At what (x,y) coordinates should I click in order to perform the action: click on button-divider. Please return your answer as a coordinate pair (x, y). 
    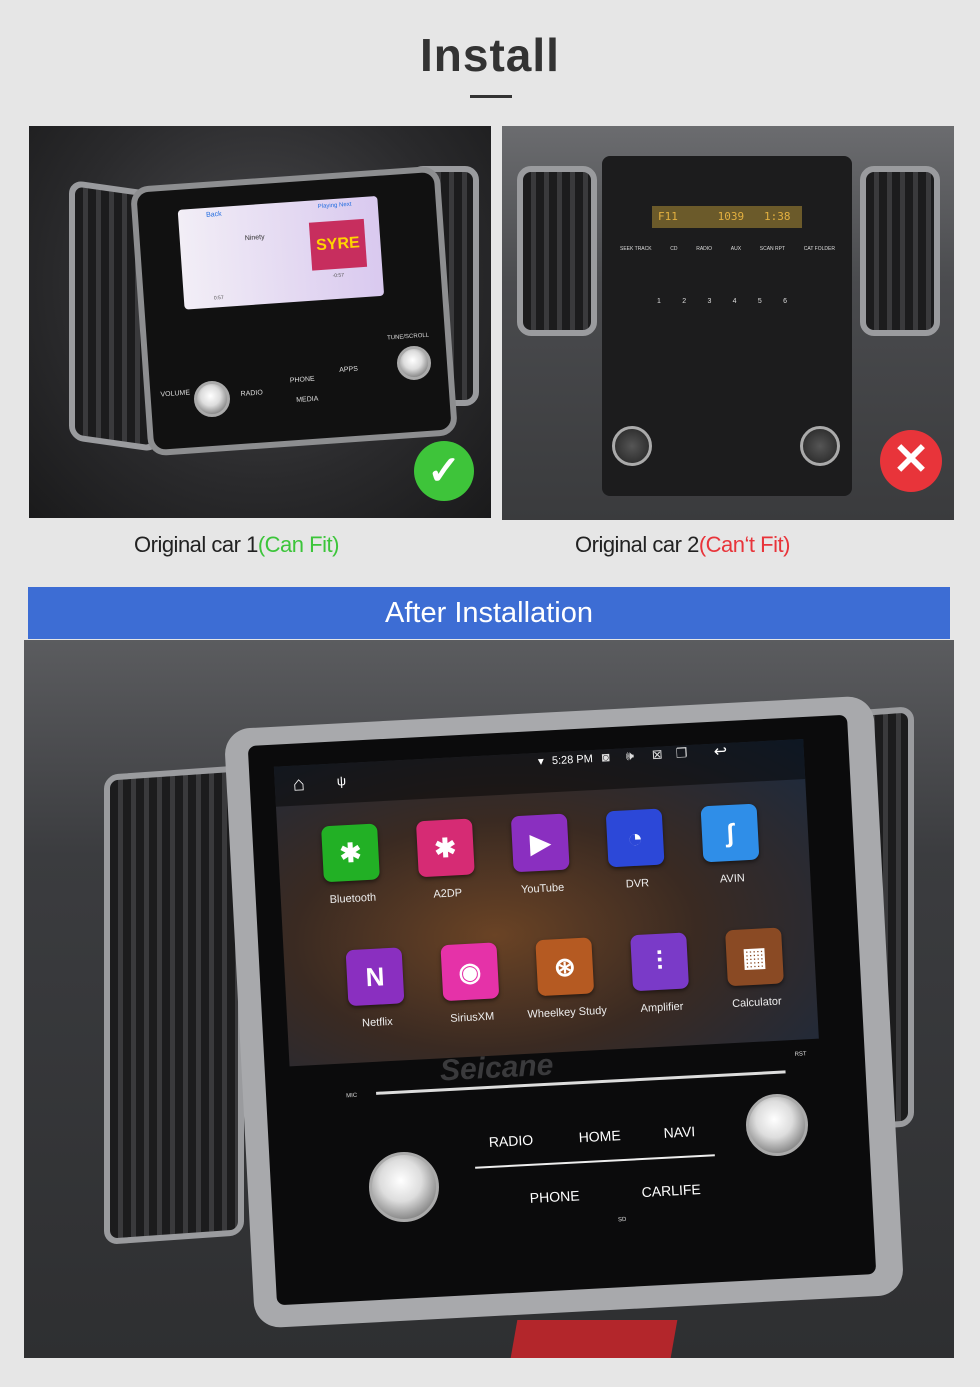
    Looking at the image, I should click on (595, 1161).